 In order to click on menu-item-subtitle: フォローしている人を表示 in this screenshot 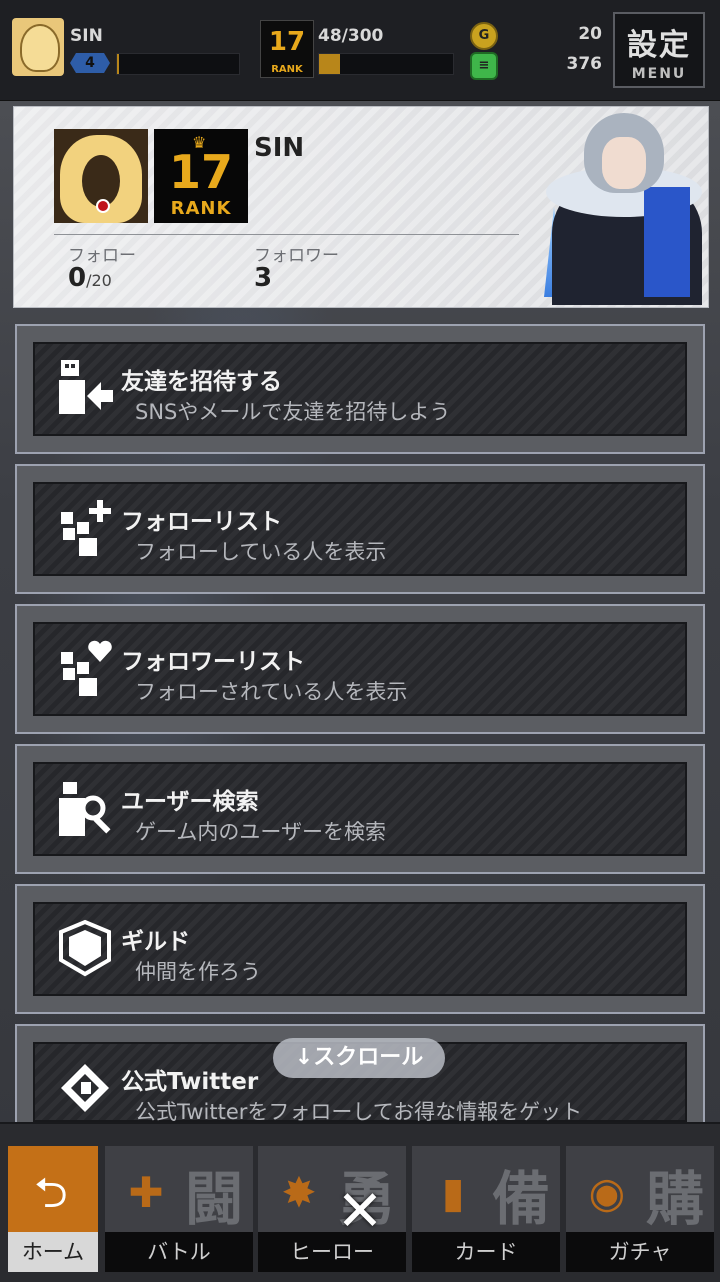, I will do `click(261, 552)`.